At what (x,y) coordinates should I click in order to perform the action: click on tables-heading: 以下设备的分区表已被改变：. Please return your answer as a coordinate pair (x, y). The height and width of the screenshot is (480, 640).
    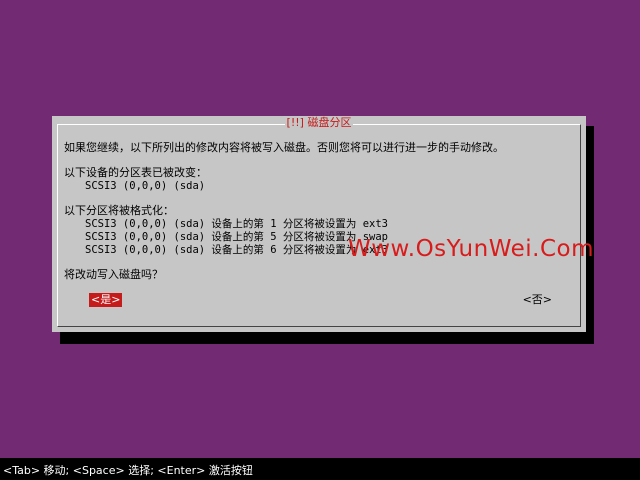
    Looking at the image, I should click on (135, 172).